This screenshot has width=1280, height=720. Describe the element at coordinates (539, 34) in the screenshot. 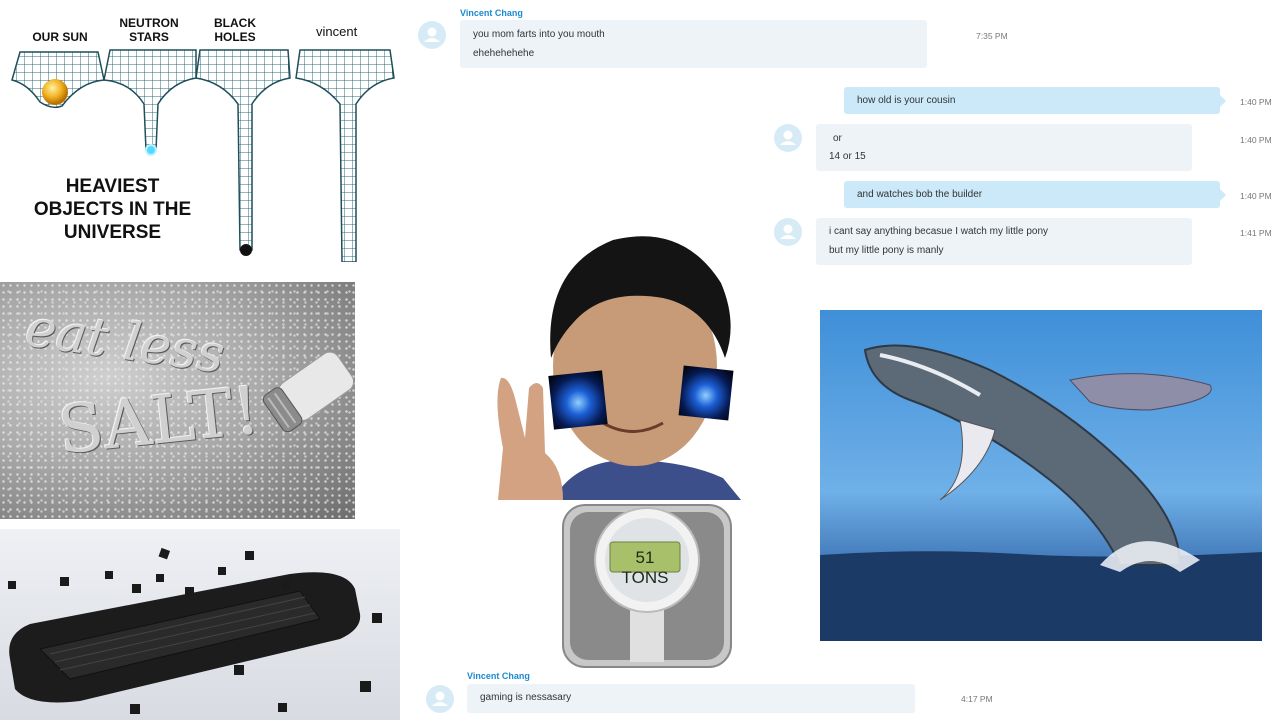

I see `message-text: you mom farts into you mouth` at that location.